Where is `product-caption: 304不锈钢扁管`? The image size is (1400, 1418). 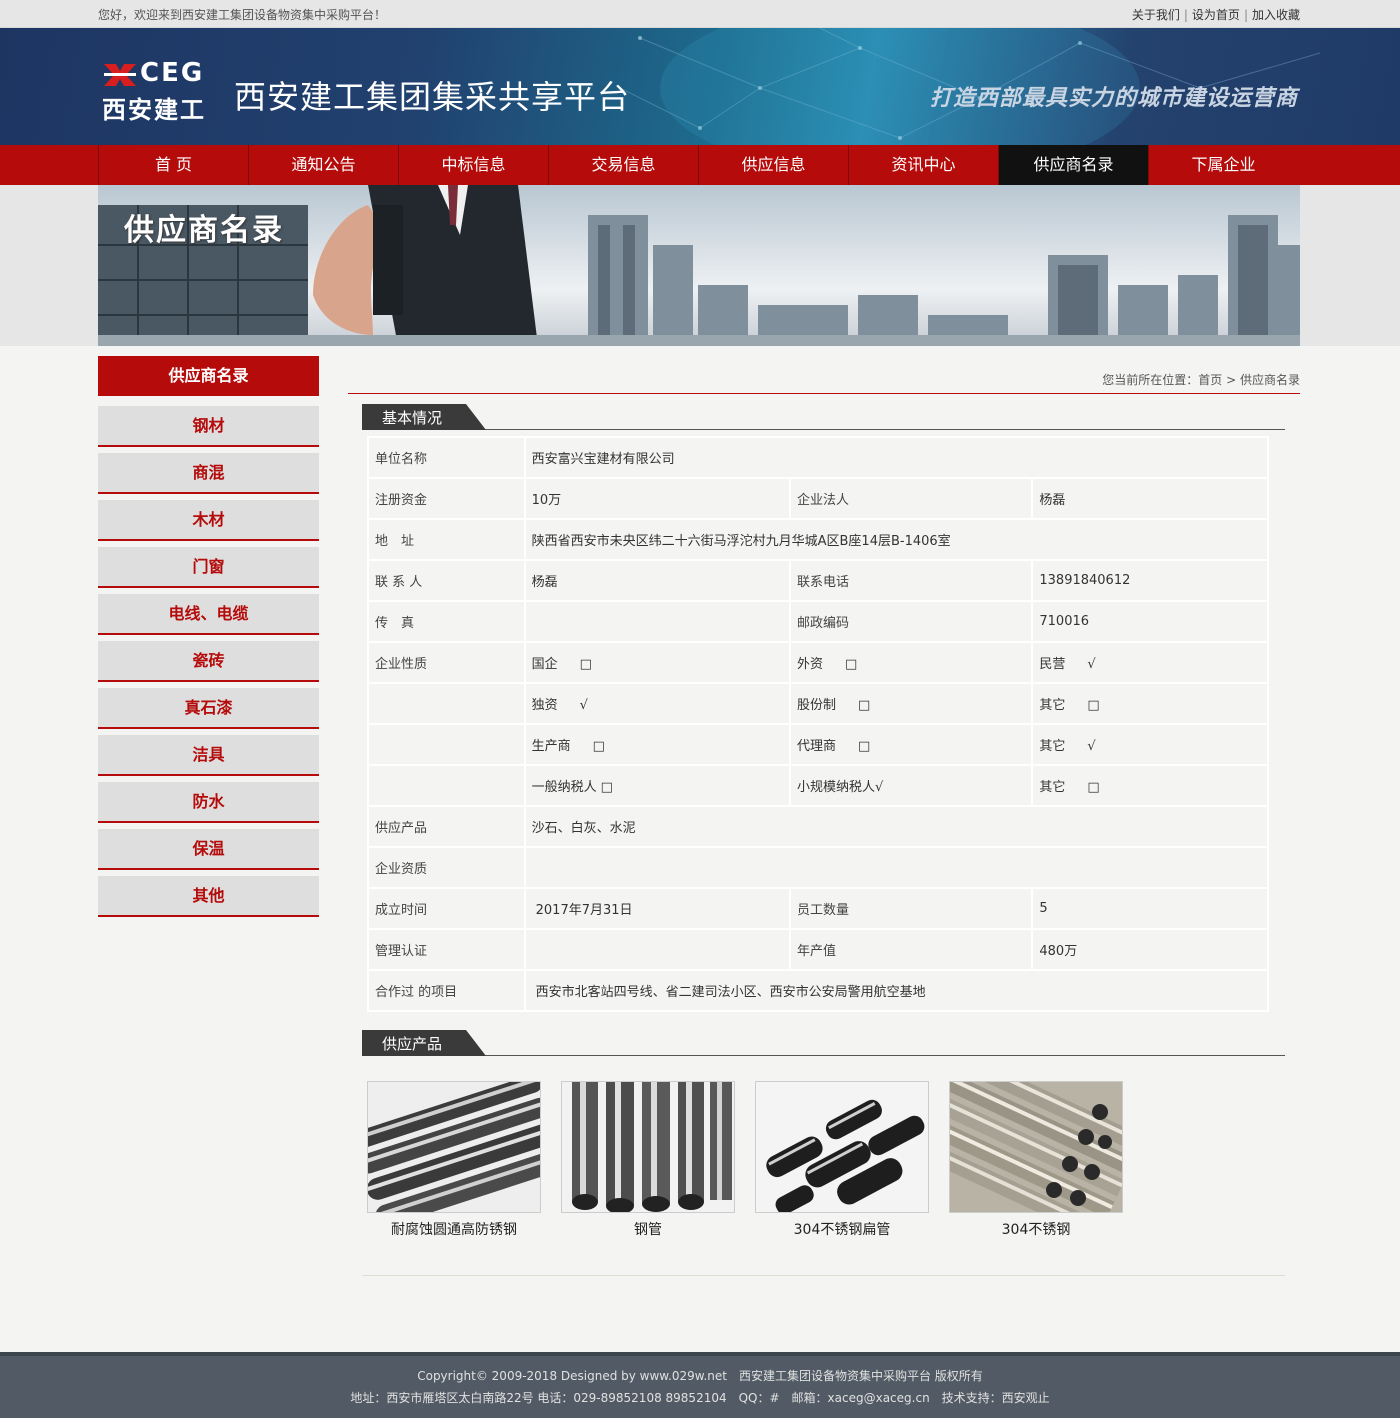 product-caption: 304不锈钢扁管 is located at coordinates (842, 1229).